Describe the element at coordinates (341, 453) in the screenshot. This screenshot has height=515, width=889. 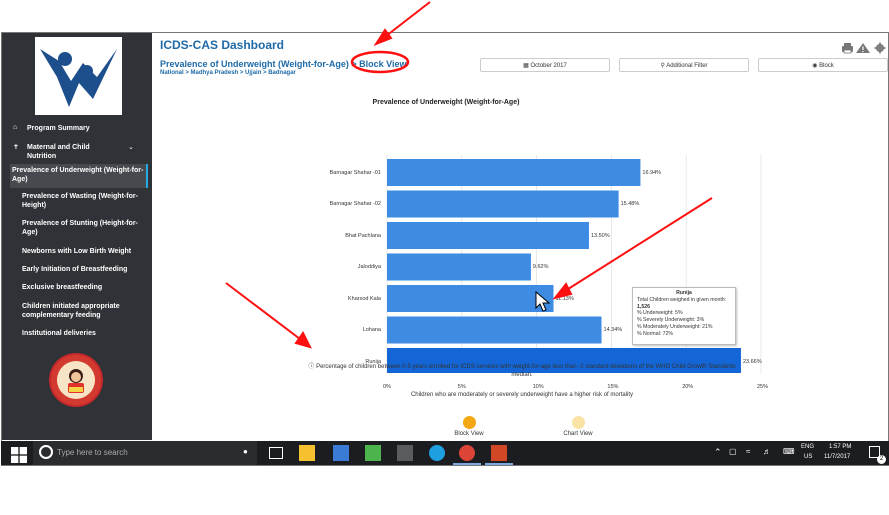
I see `store-icon` at that location.